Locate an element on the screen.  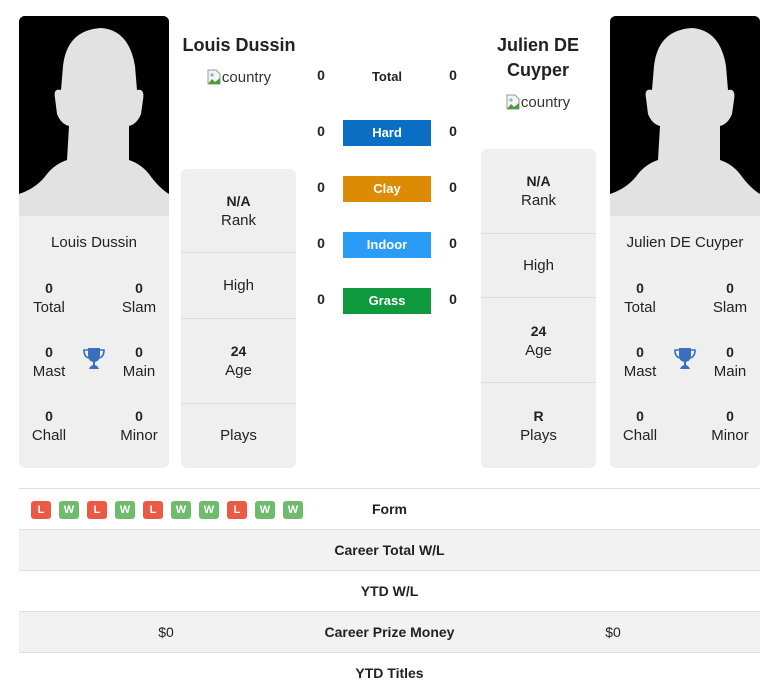
ytd-wl-row: YTD W/L is located at coordinates (389, 590).